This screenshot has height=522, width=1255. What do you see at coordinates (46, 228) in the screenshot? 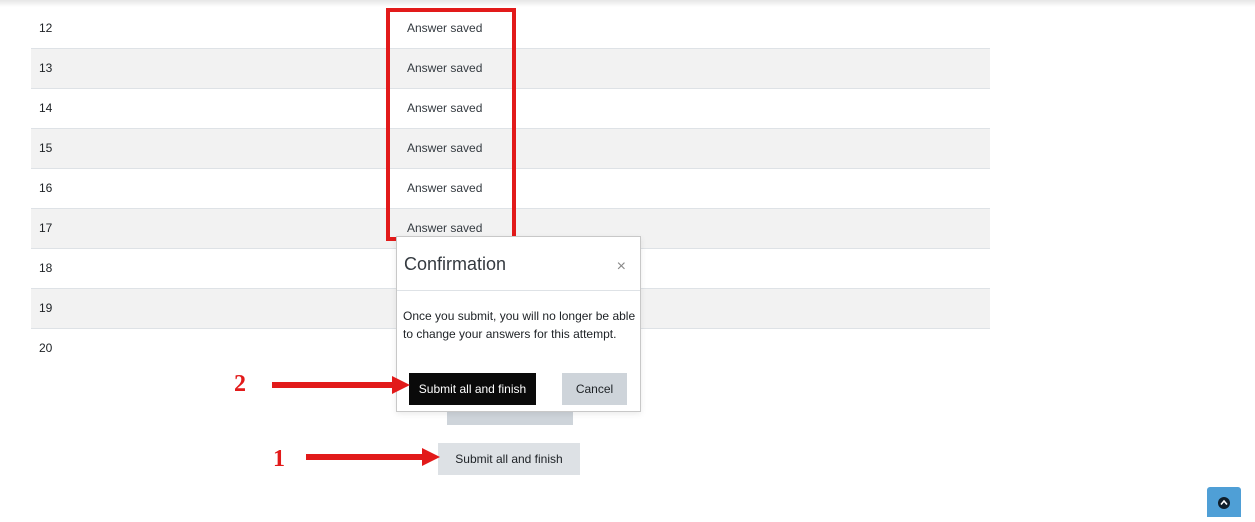
I see `question-number: 17` at bounding box center [46, 228].